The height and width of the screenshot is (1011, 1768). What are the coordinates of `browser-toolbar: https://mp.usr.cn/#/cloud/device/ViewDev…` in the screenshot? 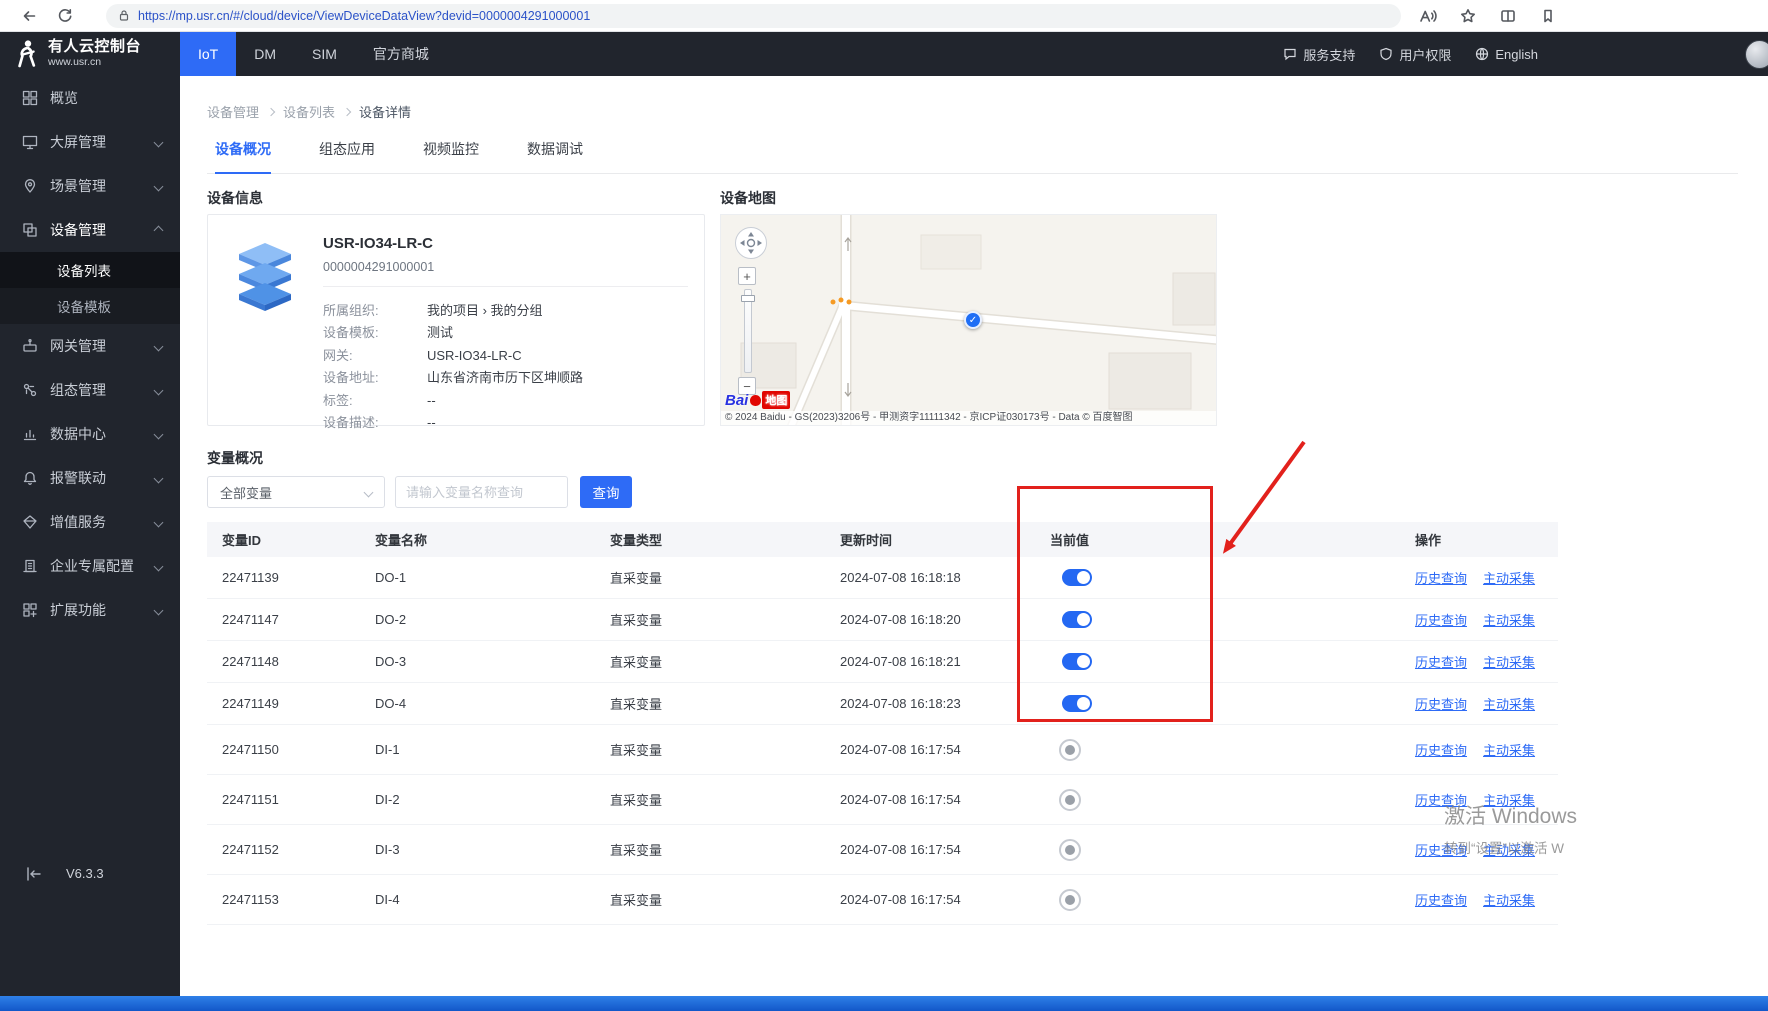 It's located at (884, 16).